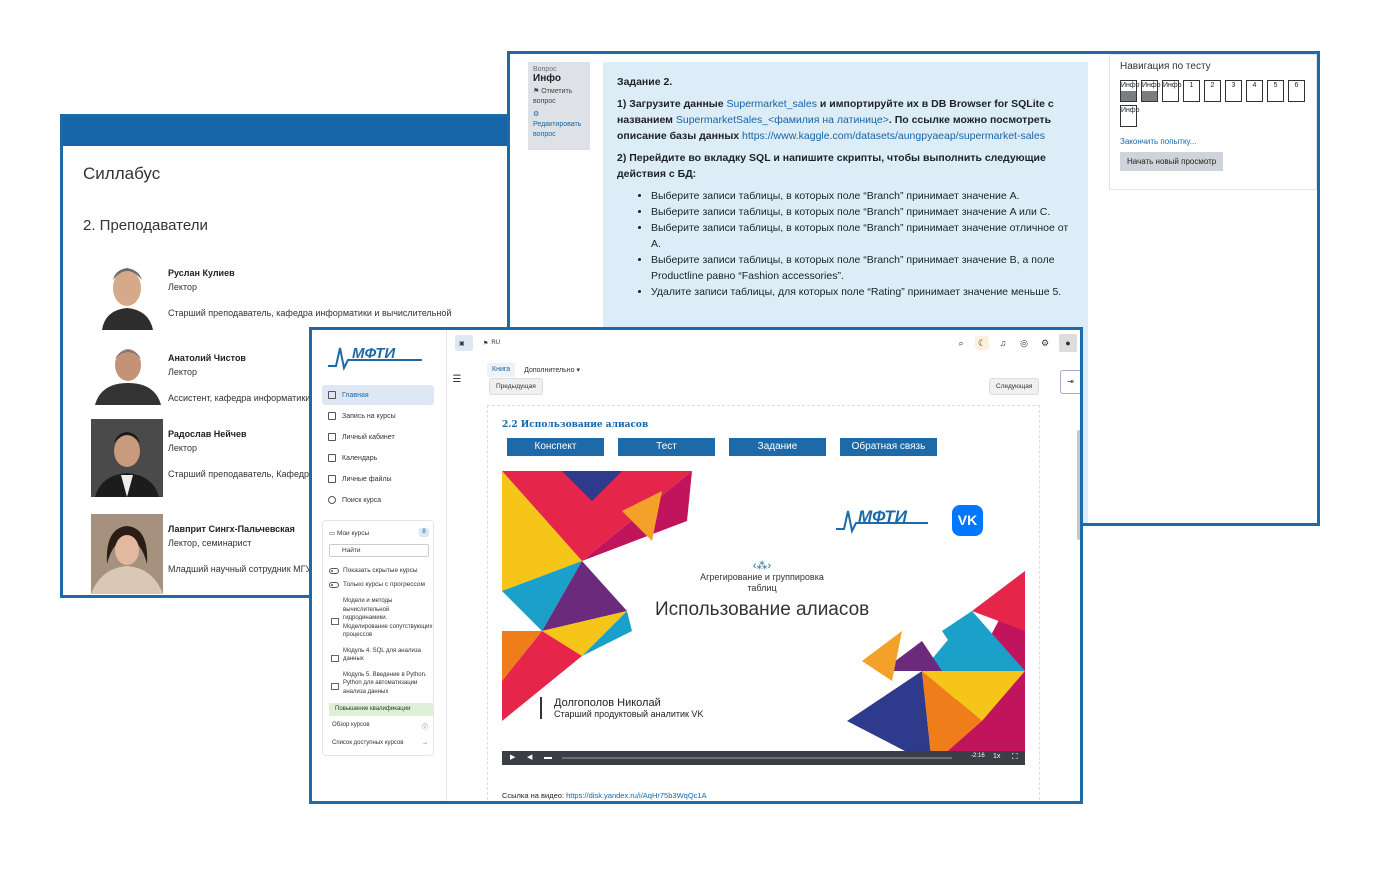 The height and width of the screenshot is (884, 1395). What do you see at coordinates (1212, 91) in the screenshot?
I see `nav-cell: 2` at bounding box center [1212, 91].